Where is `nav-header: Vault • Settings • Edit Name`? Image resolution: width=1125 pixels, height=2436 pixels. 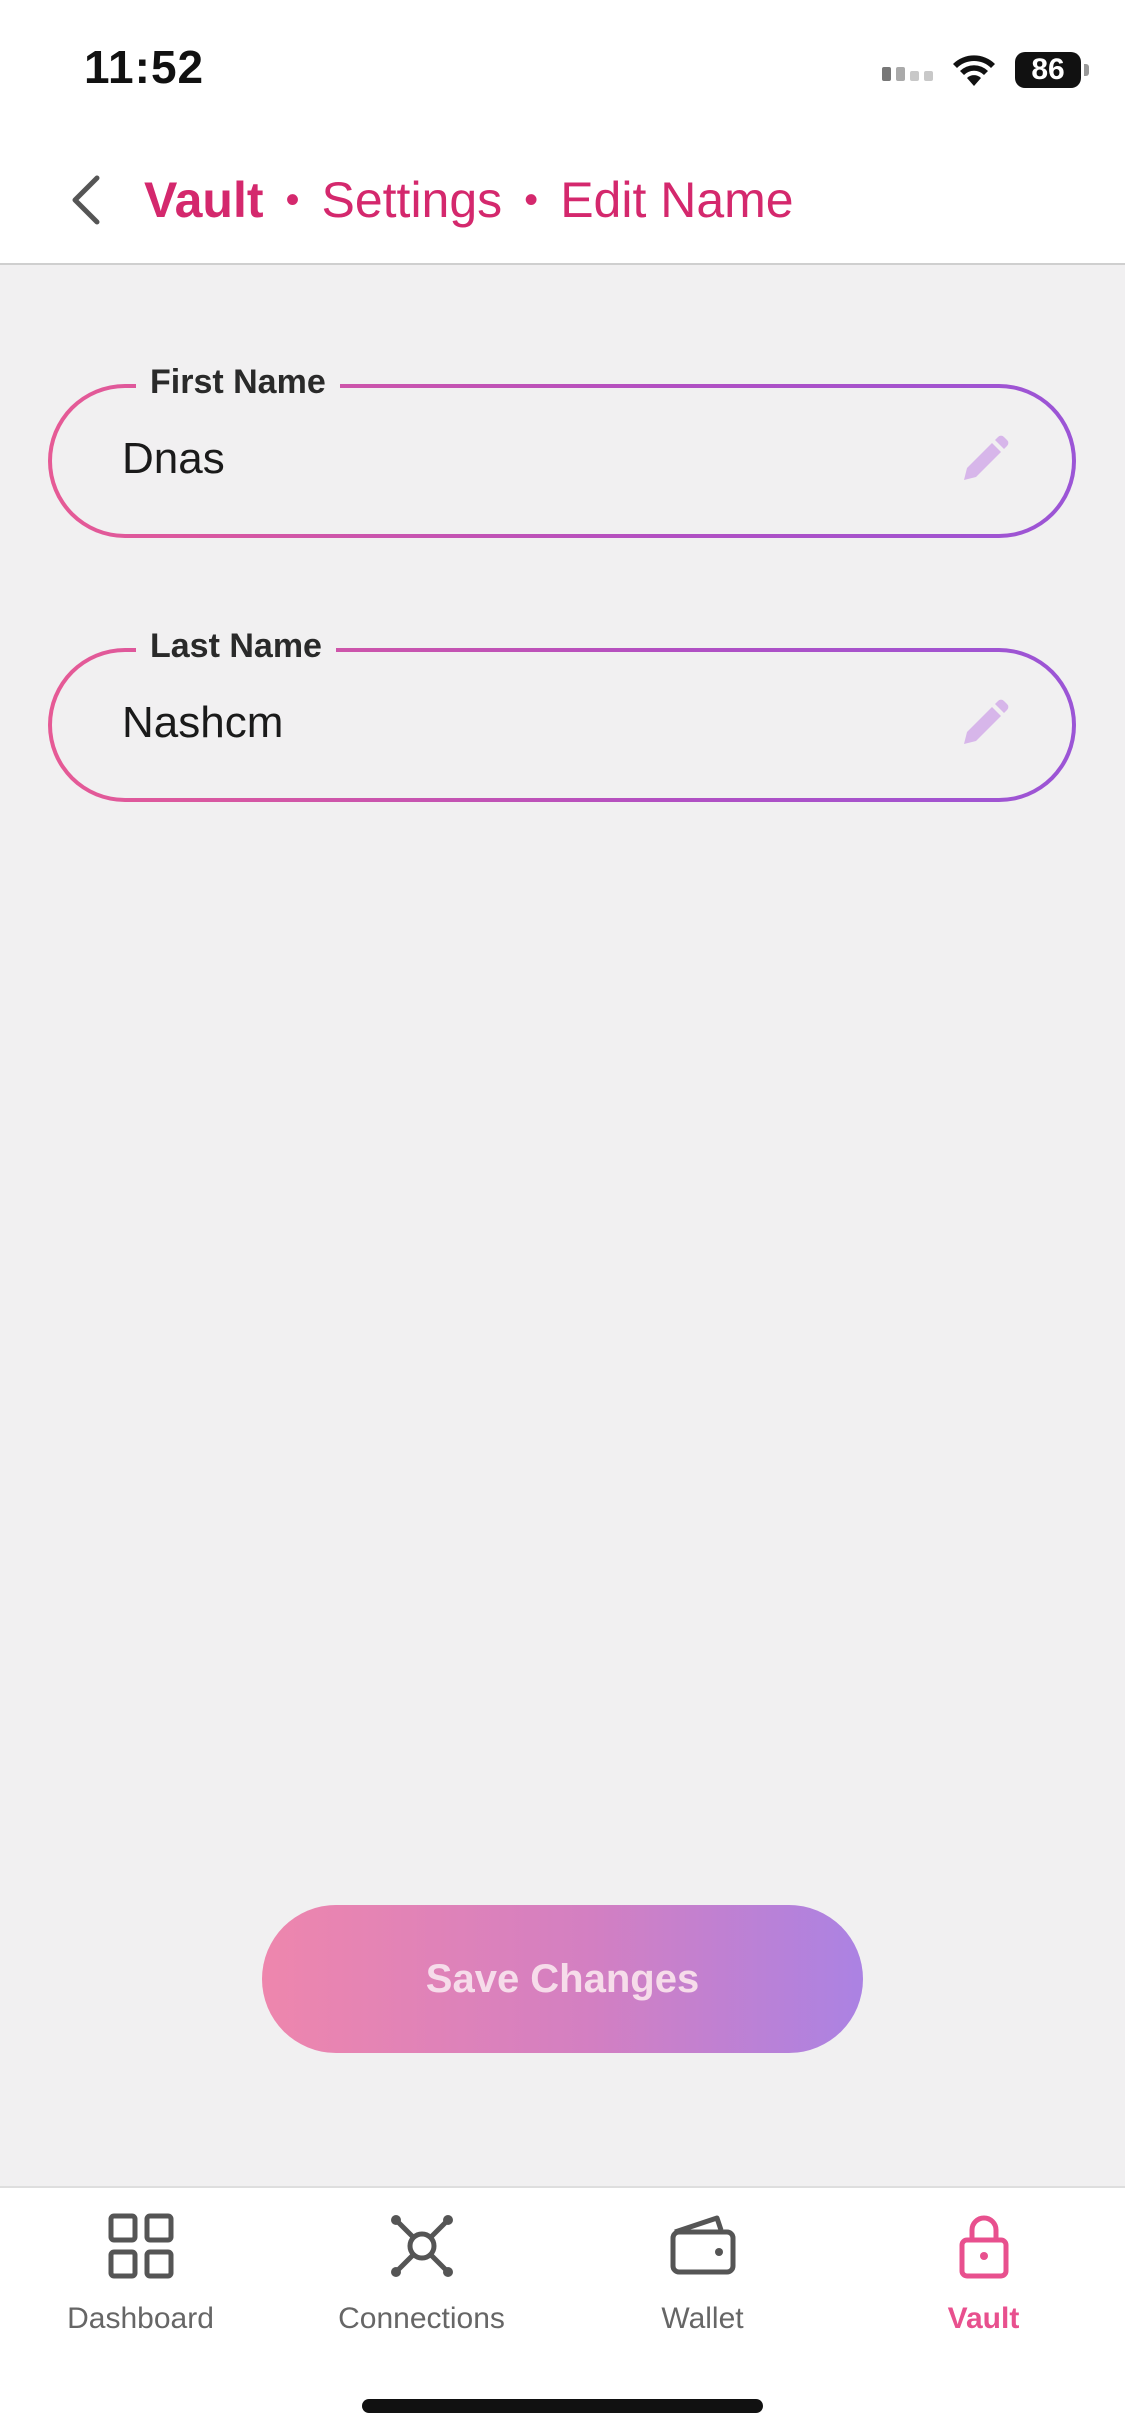
nav-header: Vault • Settings • Edit Name is located at coordinates (562, 200).